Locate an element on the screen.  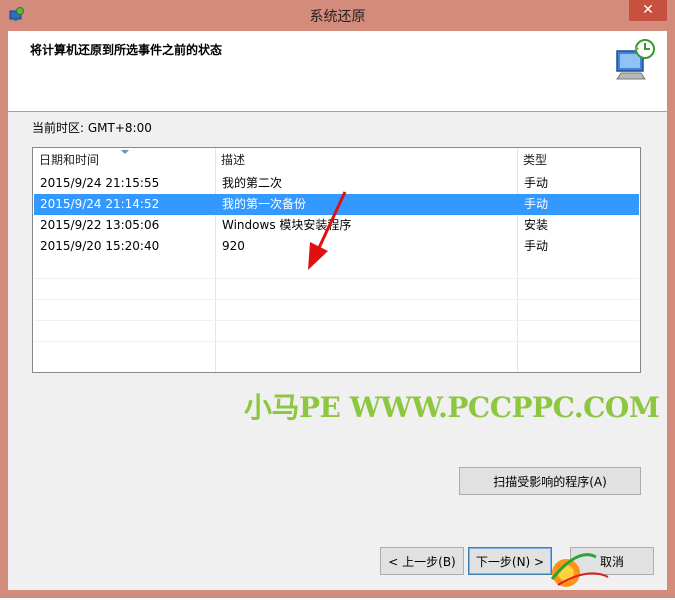
cell-datetime: 2015/9/20 15:20:40 is located at coordinates (100, 246).